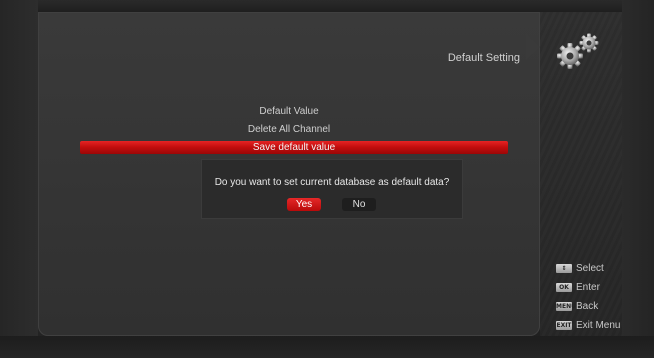  I want to click on legend-back: MENU Back, so click(577, 306).